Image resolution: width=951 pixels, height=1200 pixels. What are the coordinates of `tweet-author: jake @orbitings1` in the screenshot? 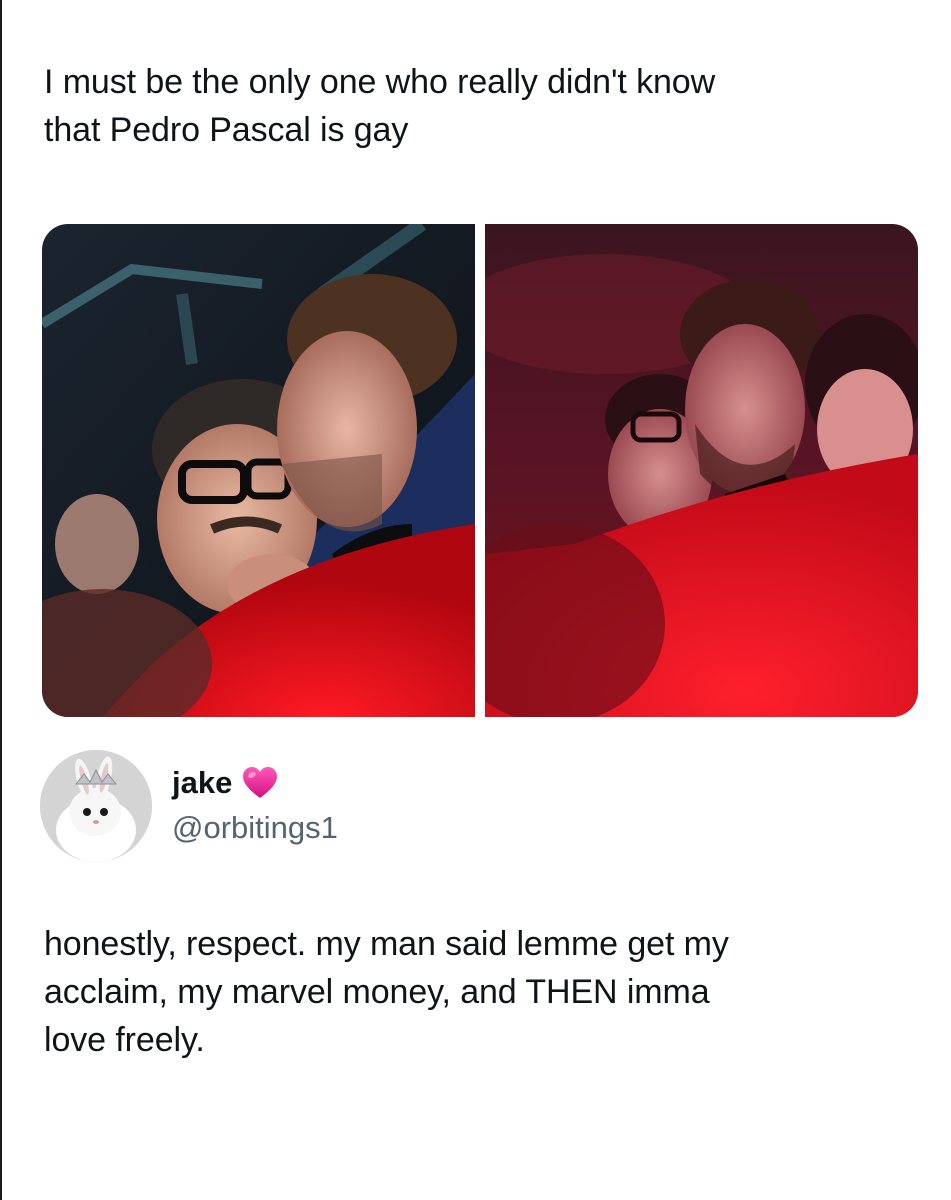 It's located at (189, 806).